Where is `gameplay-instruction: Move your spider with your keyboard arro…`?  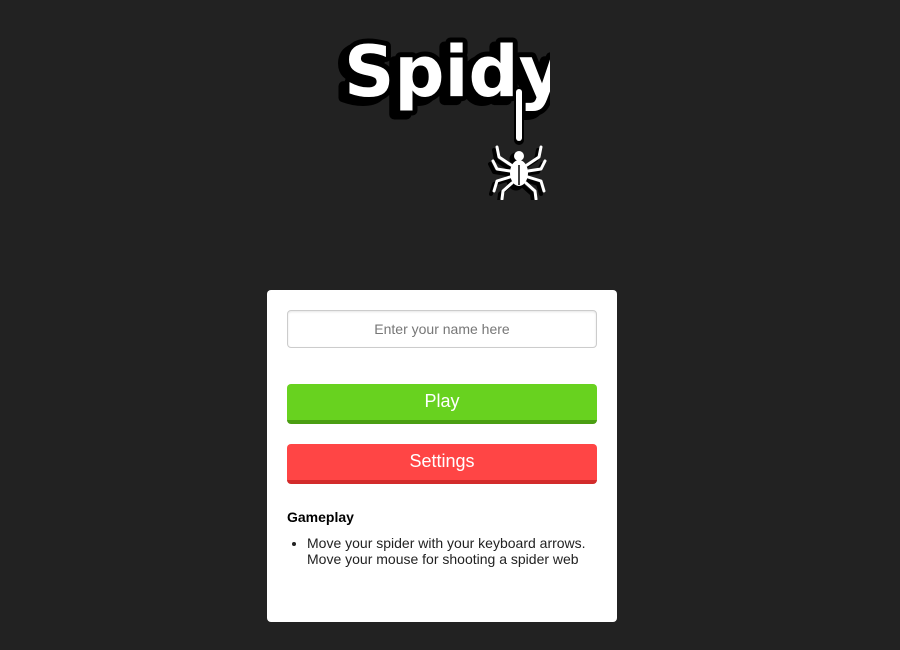 gameplay-instruction: Move your spider with your keyboard arro… is located at coordinates (452, 551).